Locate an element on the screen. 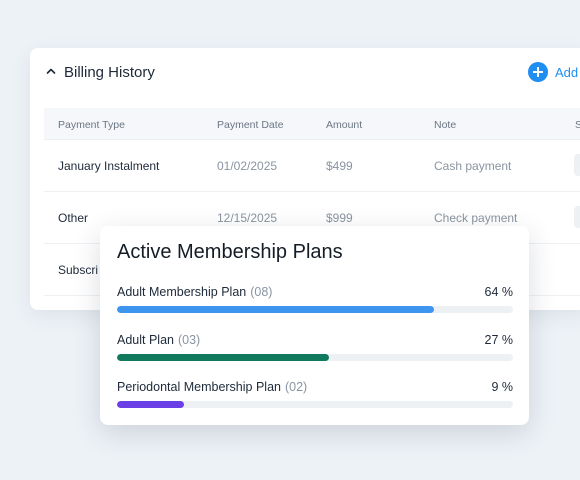 The image size is (580, 480). plan-count: (02) is located at coordinates (296, 387).